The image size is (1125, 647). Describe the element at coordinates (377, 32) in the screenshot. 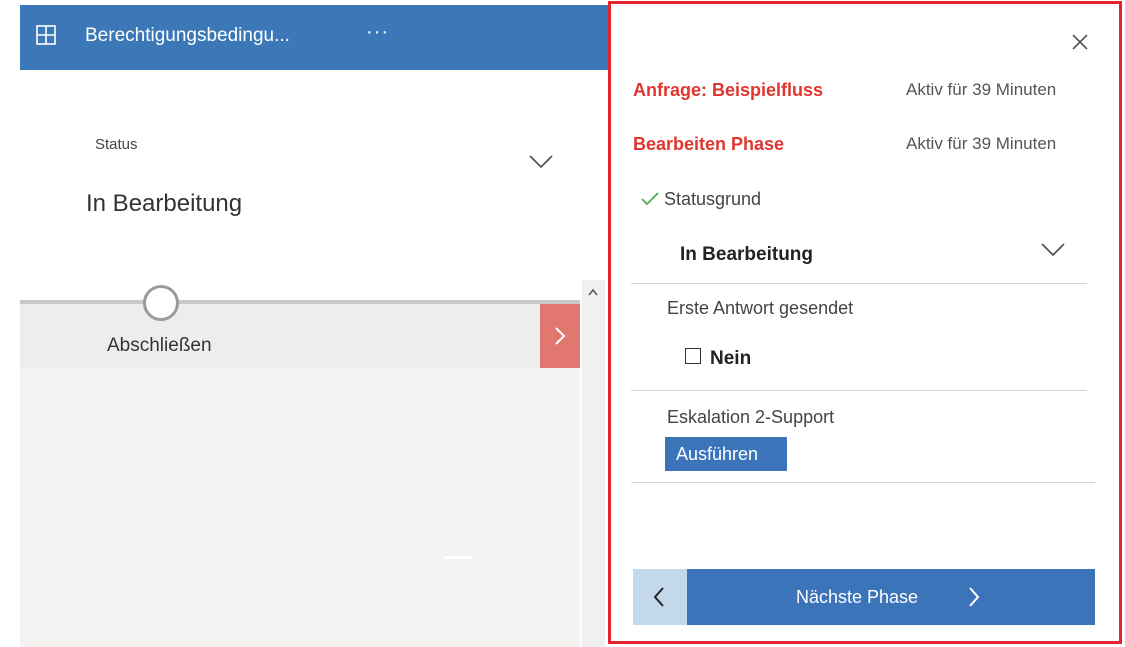

I see `more-options-icon: ···` at that location.